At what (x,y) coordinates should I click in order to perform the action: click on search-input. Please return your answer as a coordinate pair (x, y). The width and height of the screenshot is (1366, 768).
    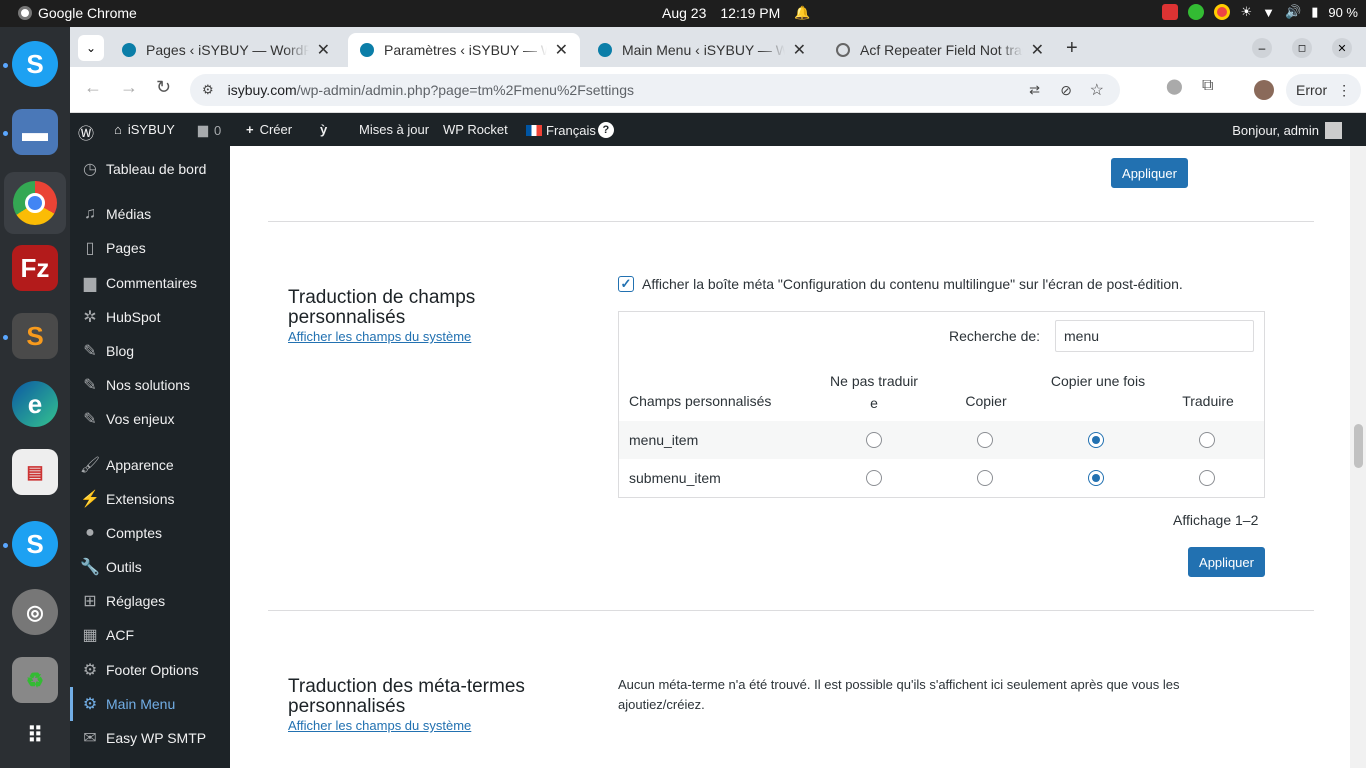
    Looking at the image, I should click on (1154, 336).